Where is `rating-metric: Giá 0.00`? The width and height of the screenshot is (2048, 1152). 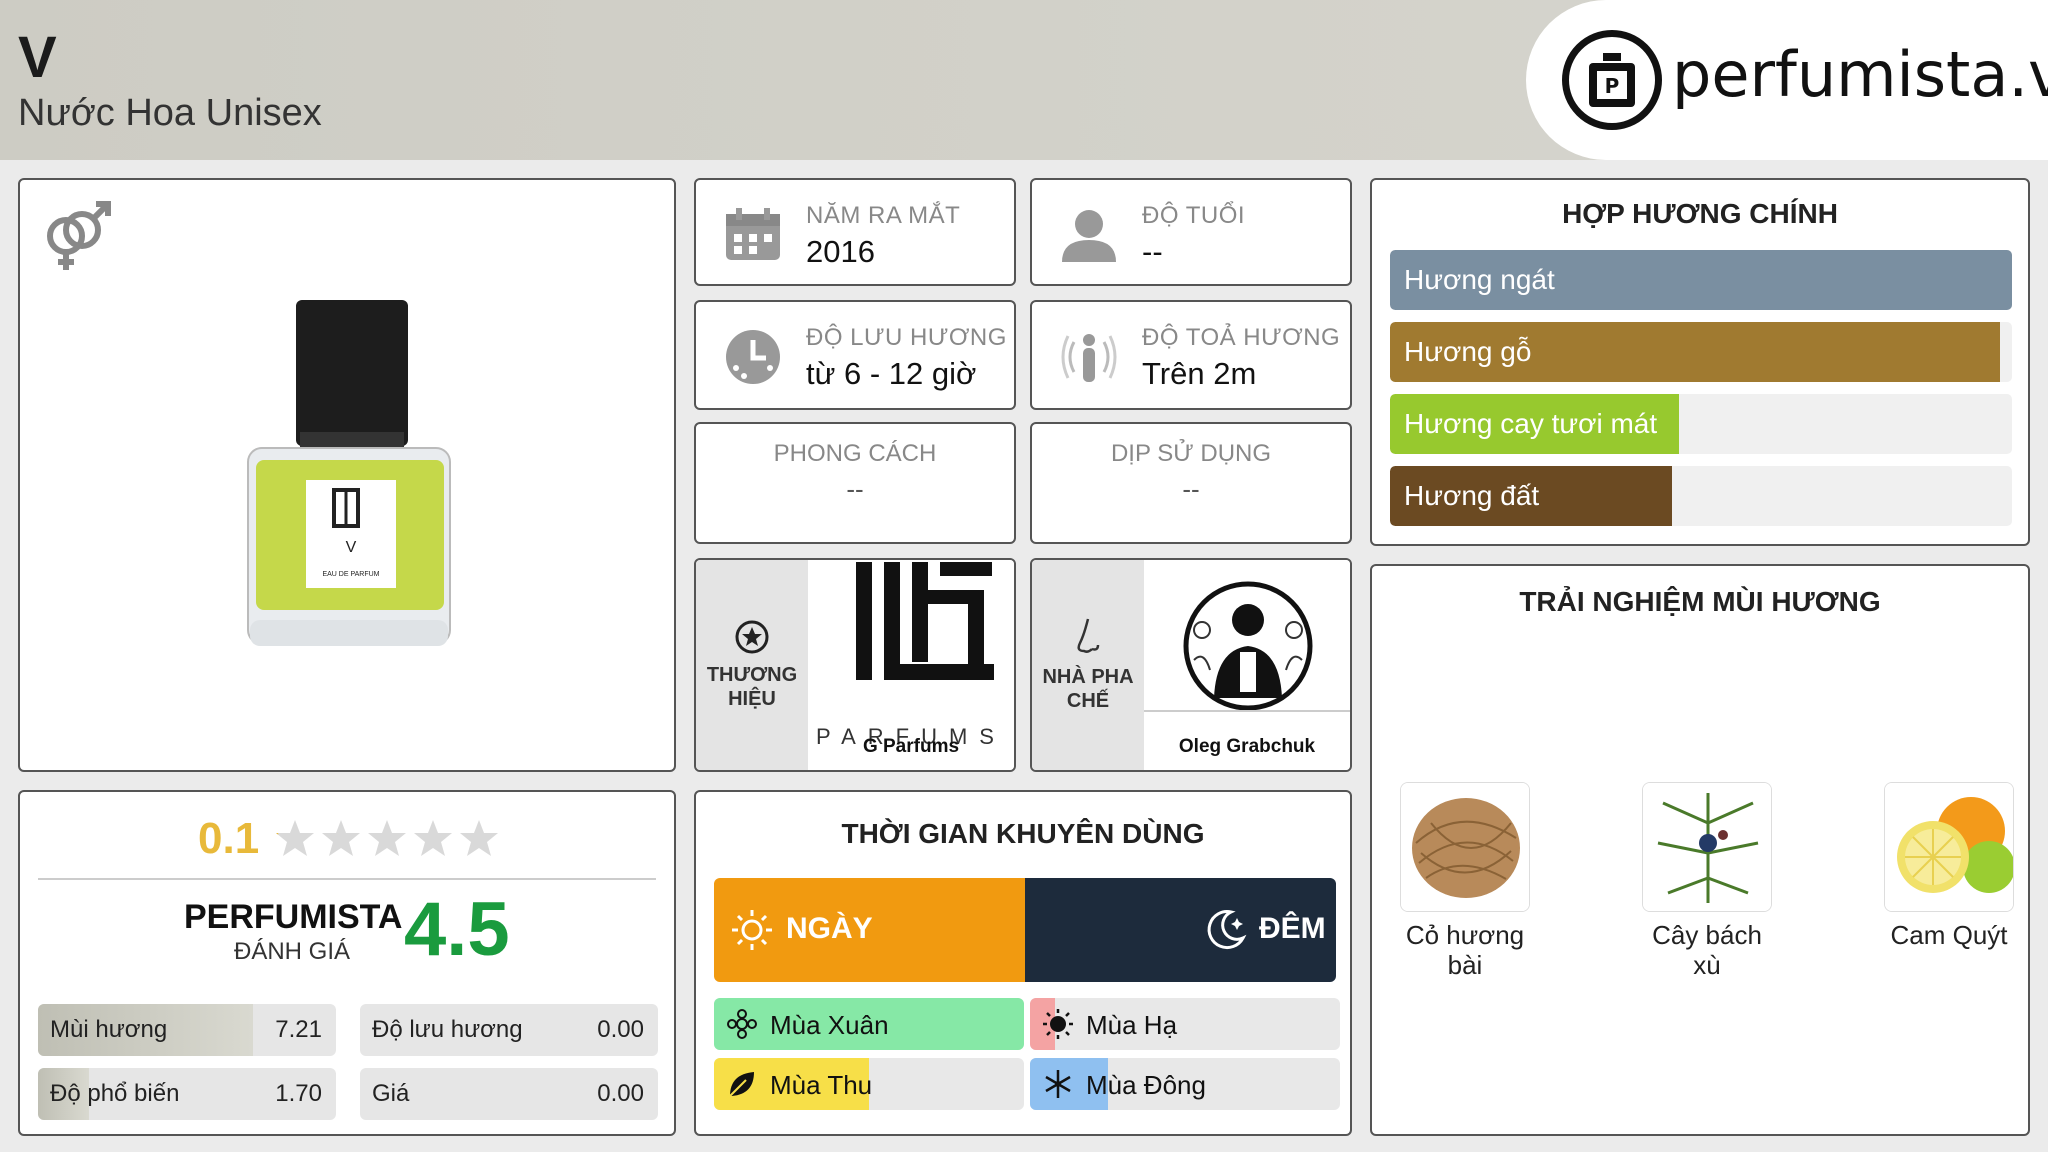
rating-metric: Giá 0.00 is located at coordinates (509, 1094).